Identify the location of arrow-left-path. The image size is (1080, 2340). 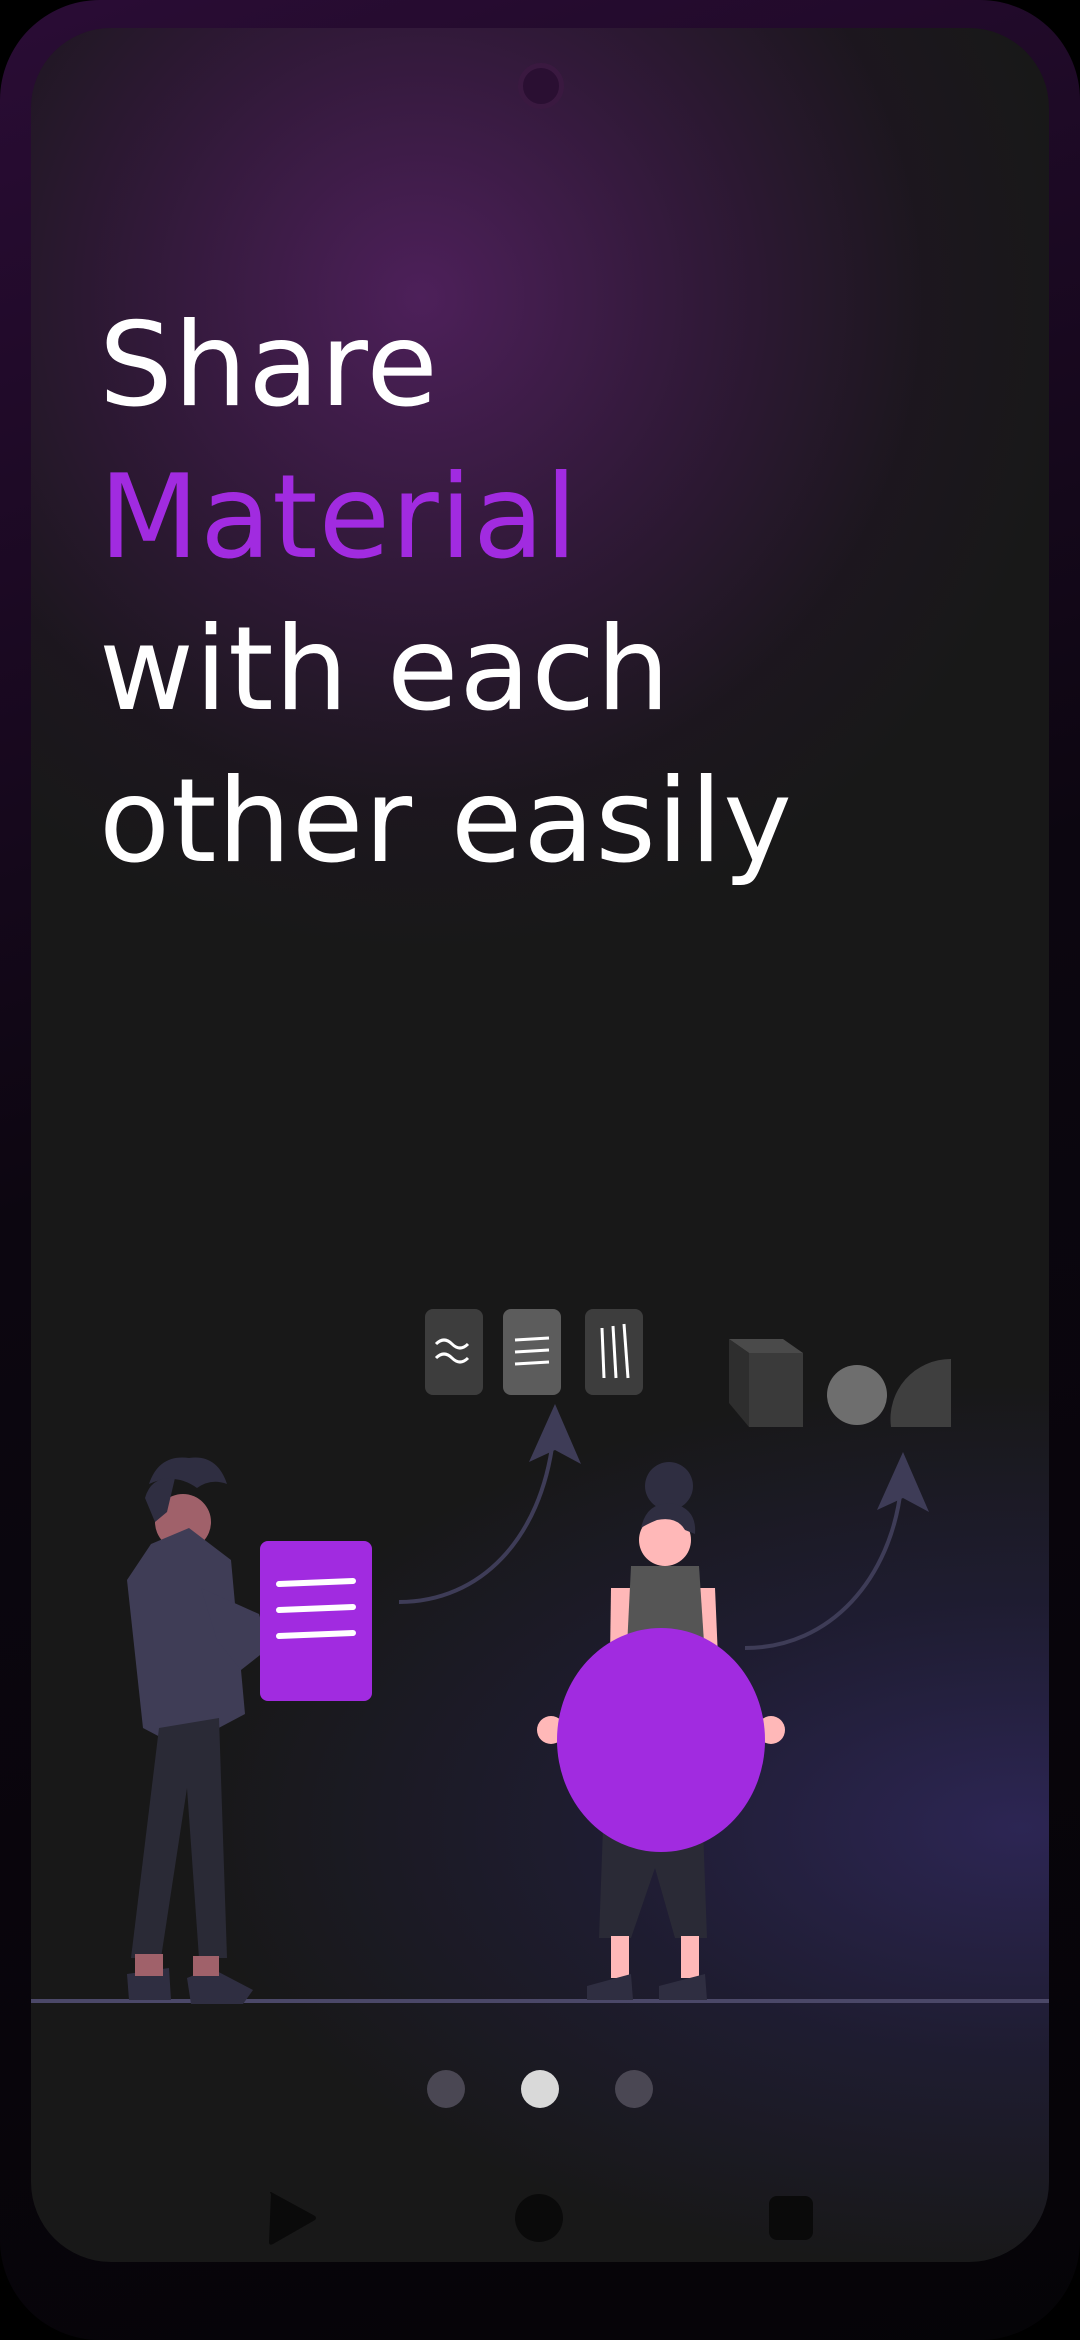
(476, 1521).